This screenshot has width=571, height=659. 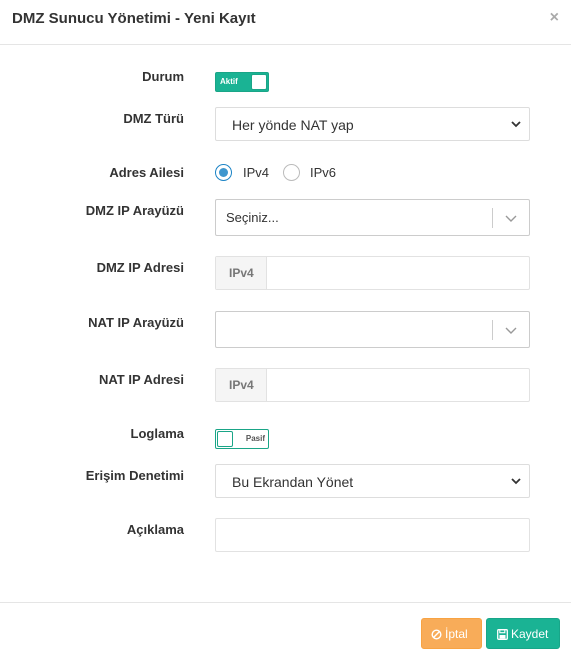 What do you see at coordinates (155, 529) in the screenshot?
I see `aciklama-label: Açıklama` at bounding box center [155, 529].